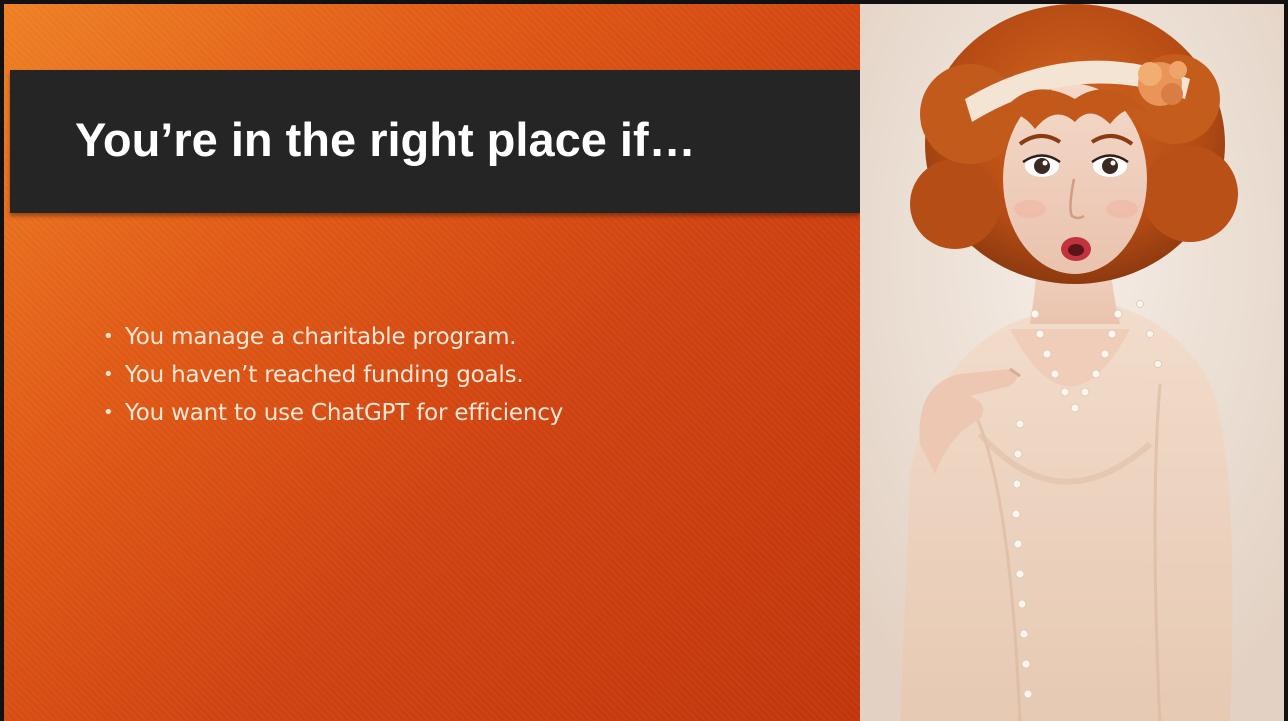 The width and height of the screenshot is (1288, 721). Describe the element at coordinates (321, 337) in the screenshot. I see `bullet-text: You manage a charitable program.` at that location.